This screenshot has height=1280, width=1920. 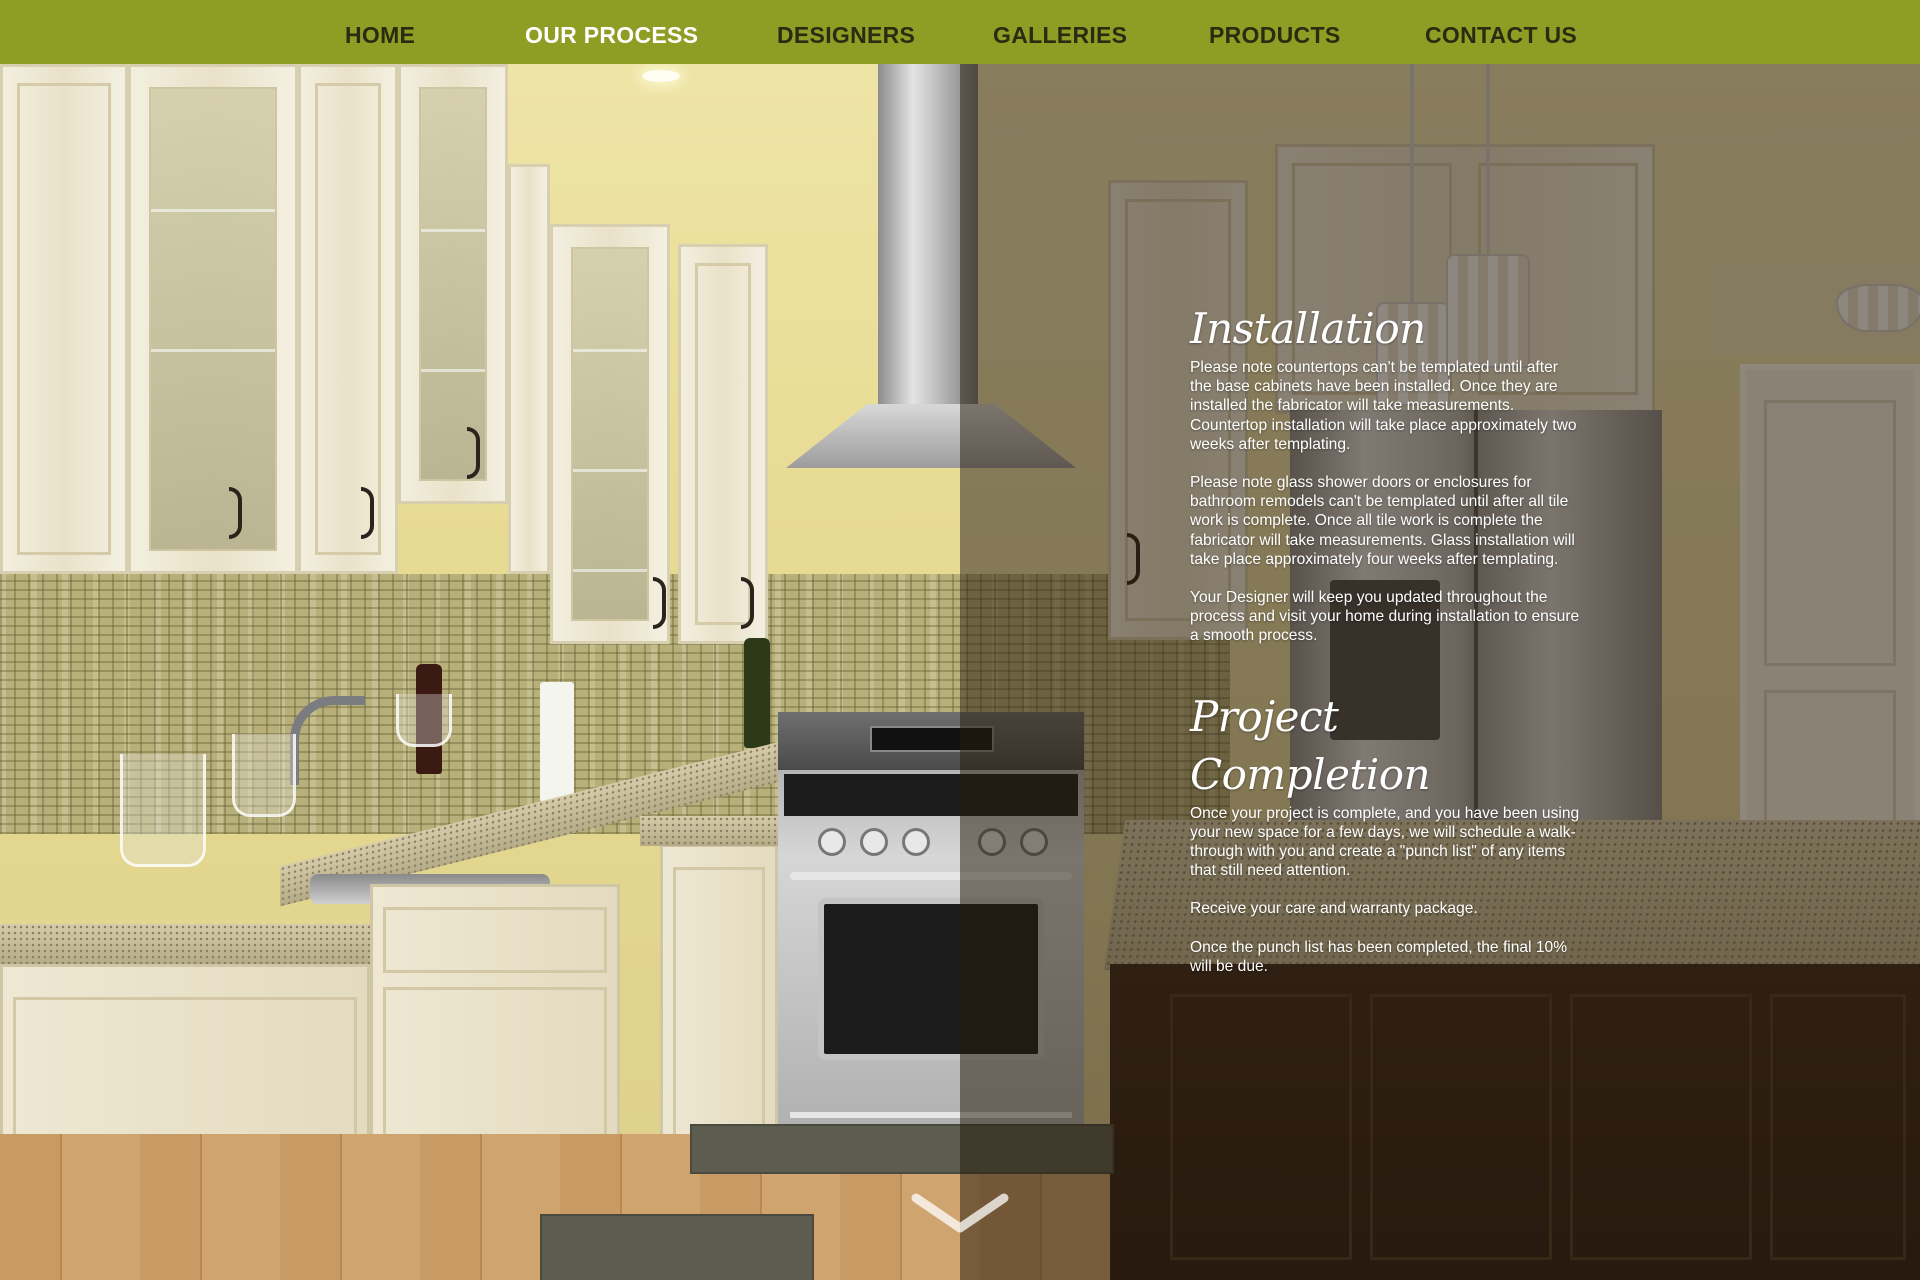 I want to click on scroll-down-button, so click(x=960, y=1214).